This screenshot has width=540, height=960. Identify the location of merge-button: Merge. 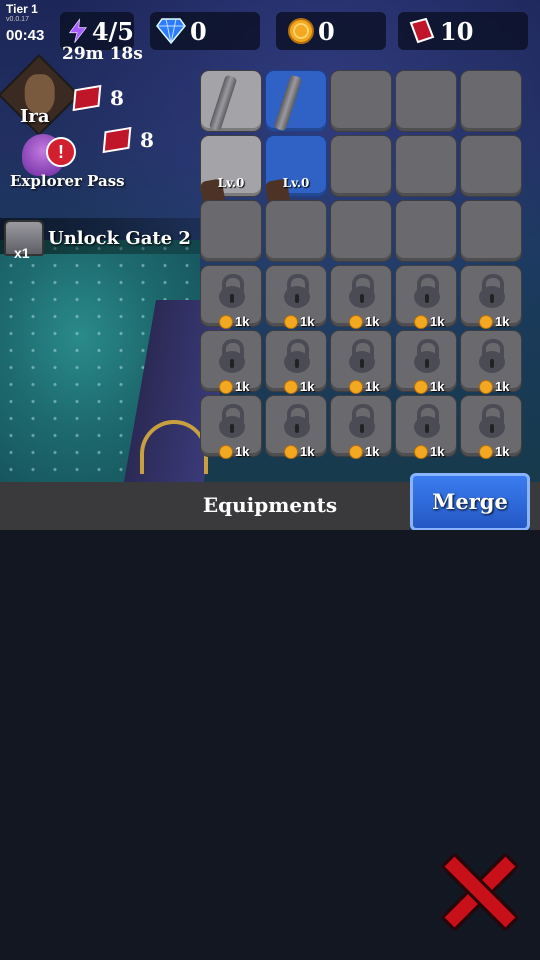
(470, 502).